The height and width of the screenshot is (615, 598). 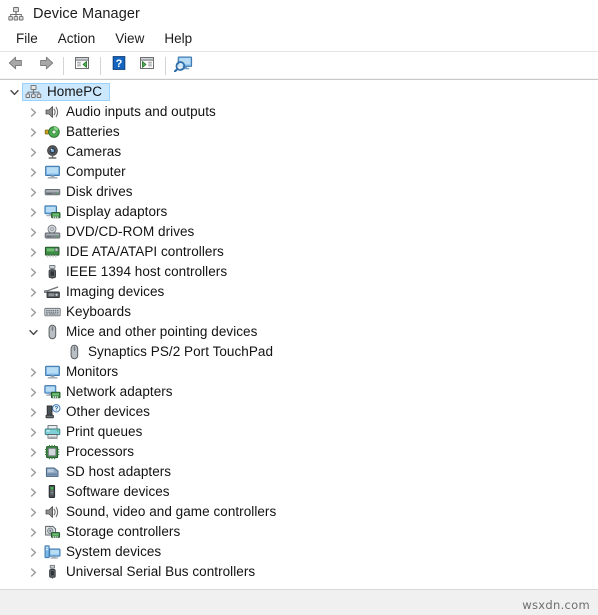 What do you see at coordinates (299, 412) in the screenshot?
I see `tree-node: ? Other devices` at bounding box center [299, 412].